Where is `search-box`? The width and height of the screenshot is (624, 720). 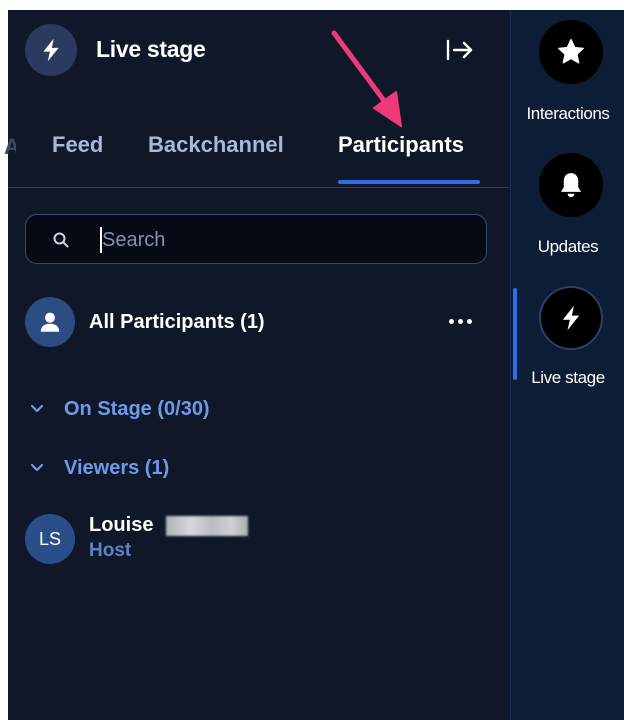 search-box is located at coordinates (256, 239).